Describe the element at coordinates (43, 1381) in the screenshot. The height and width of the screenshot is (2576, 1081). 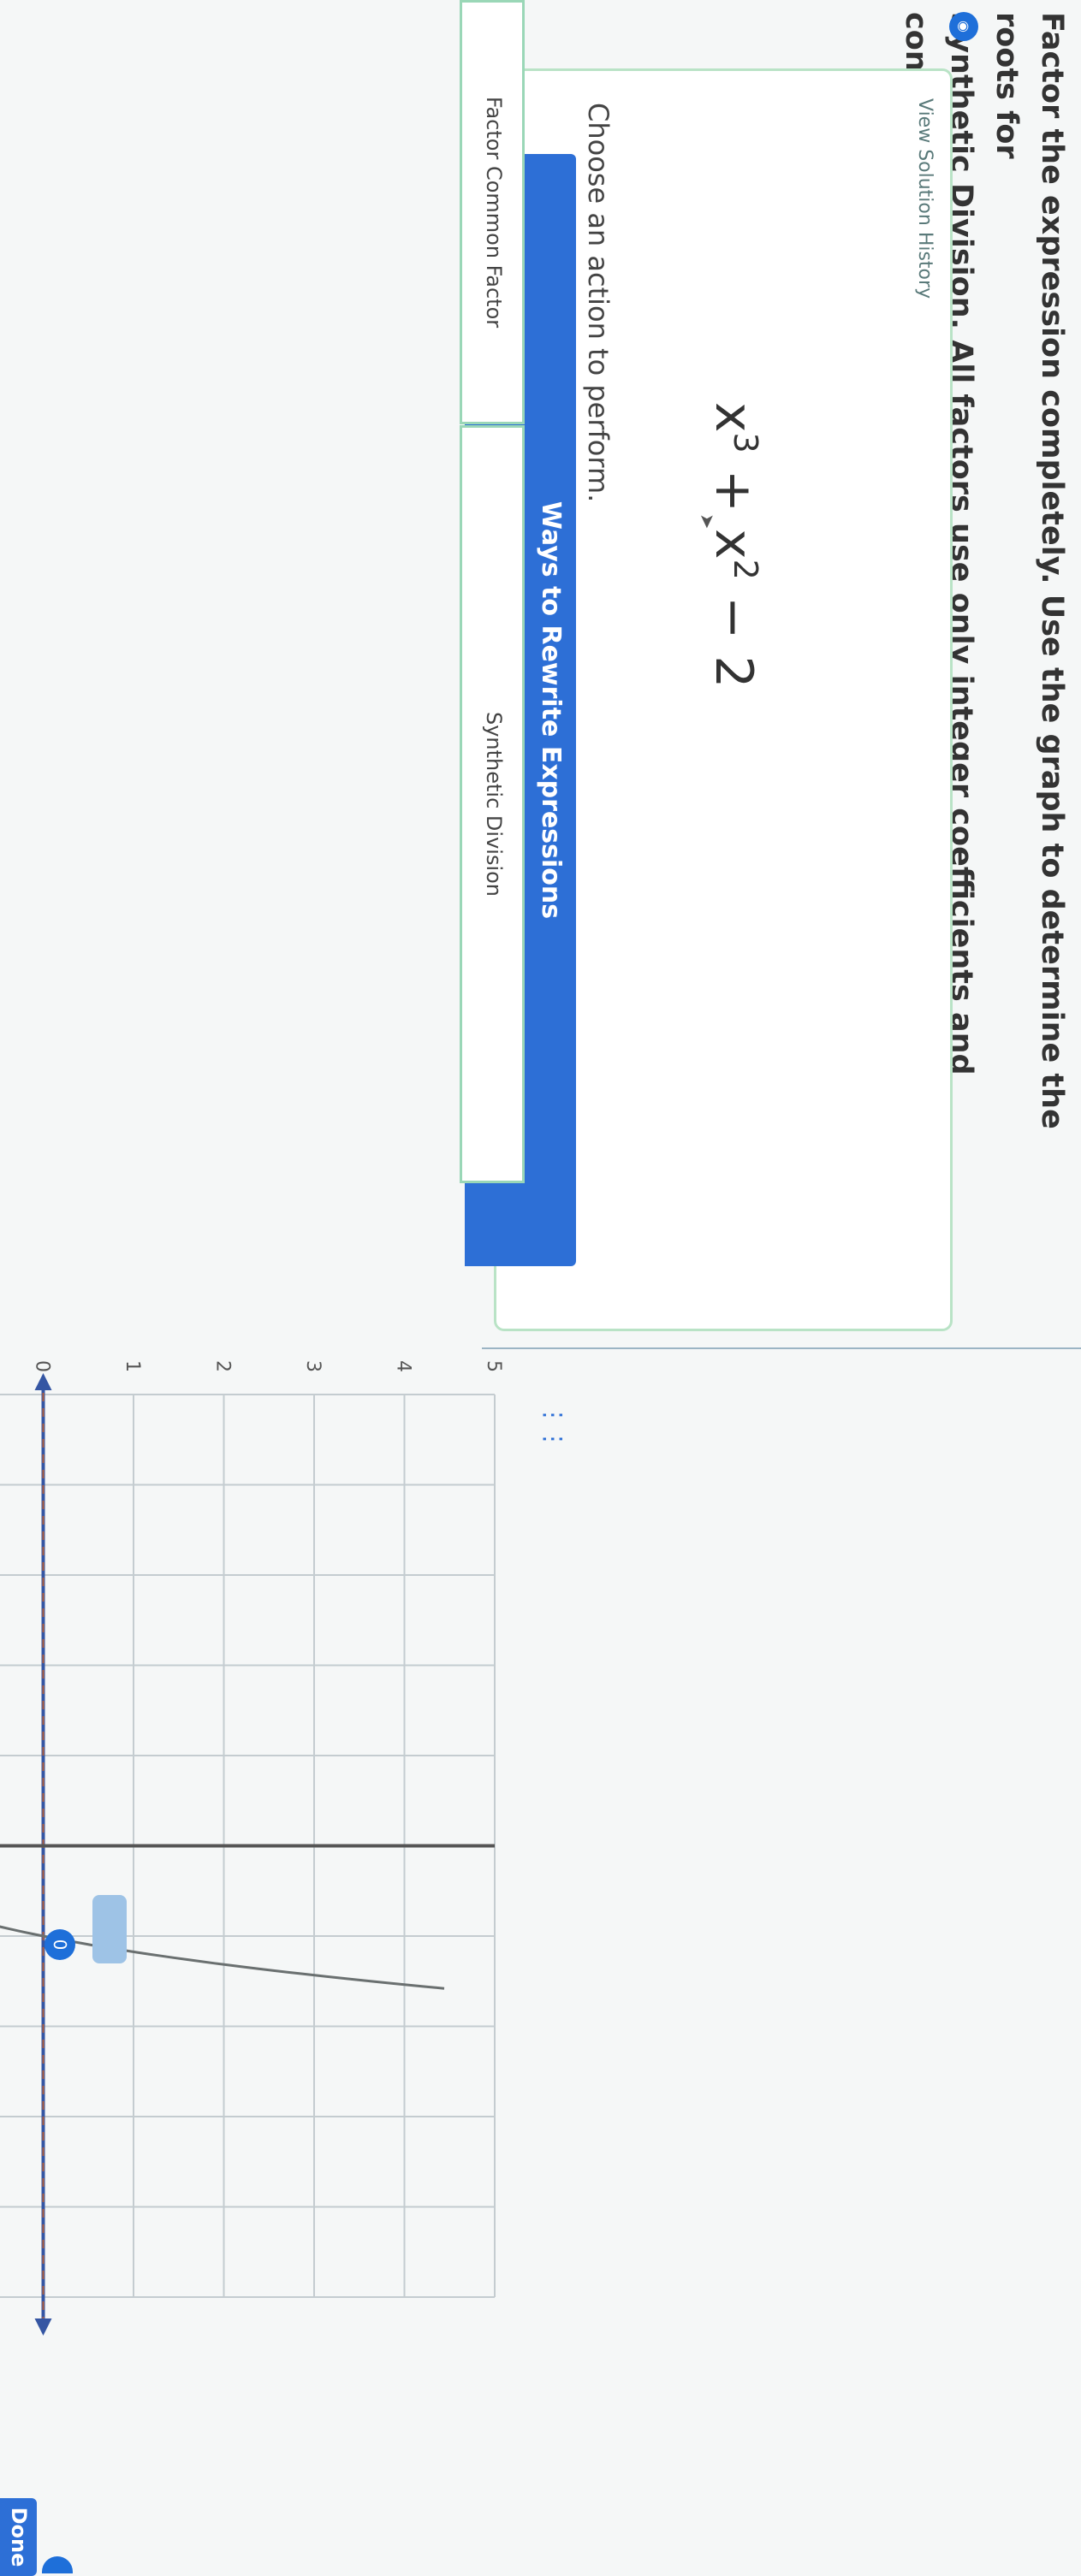
I see `x-axis-arrow-left-icon` at that location.